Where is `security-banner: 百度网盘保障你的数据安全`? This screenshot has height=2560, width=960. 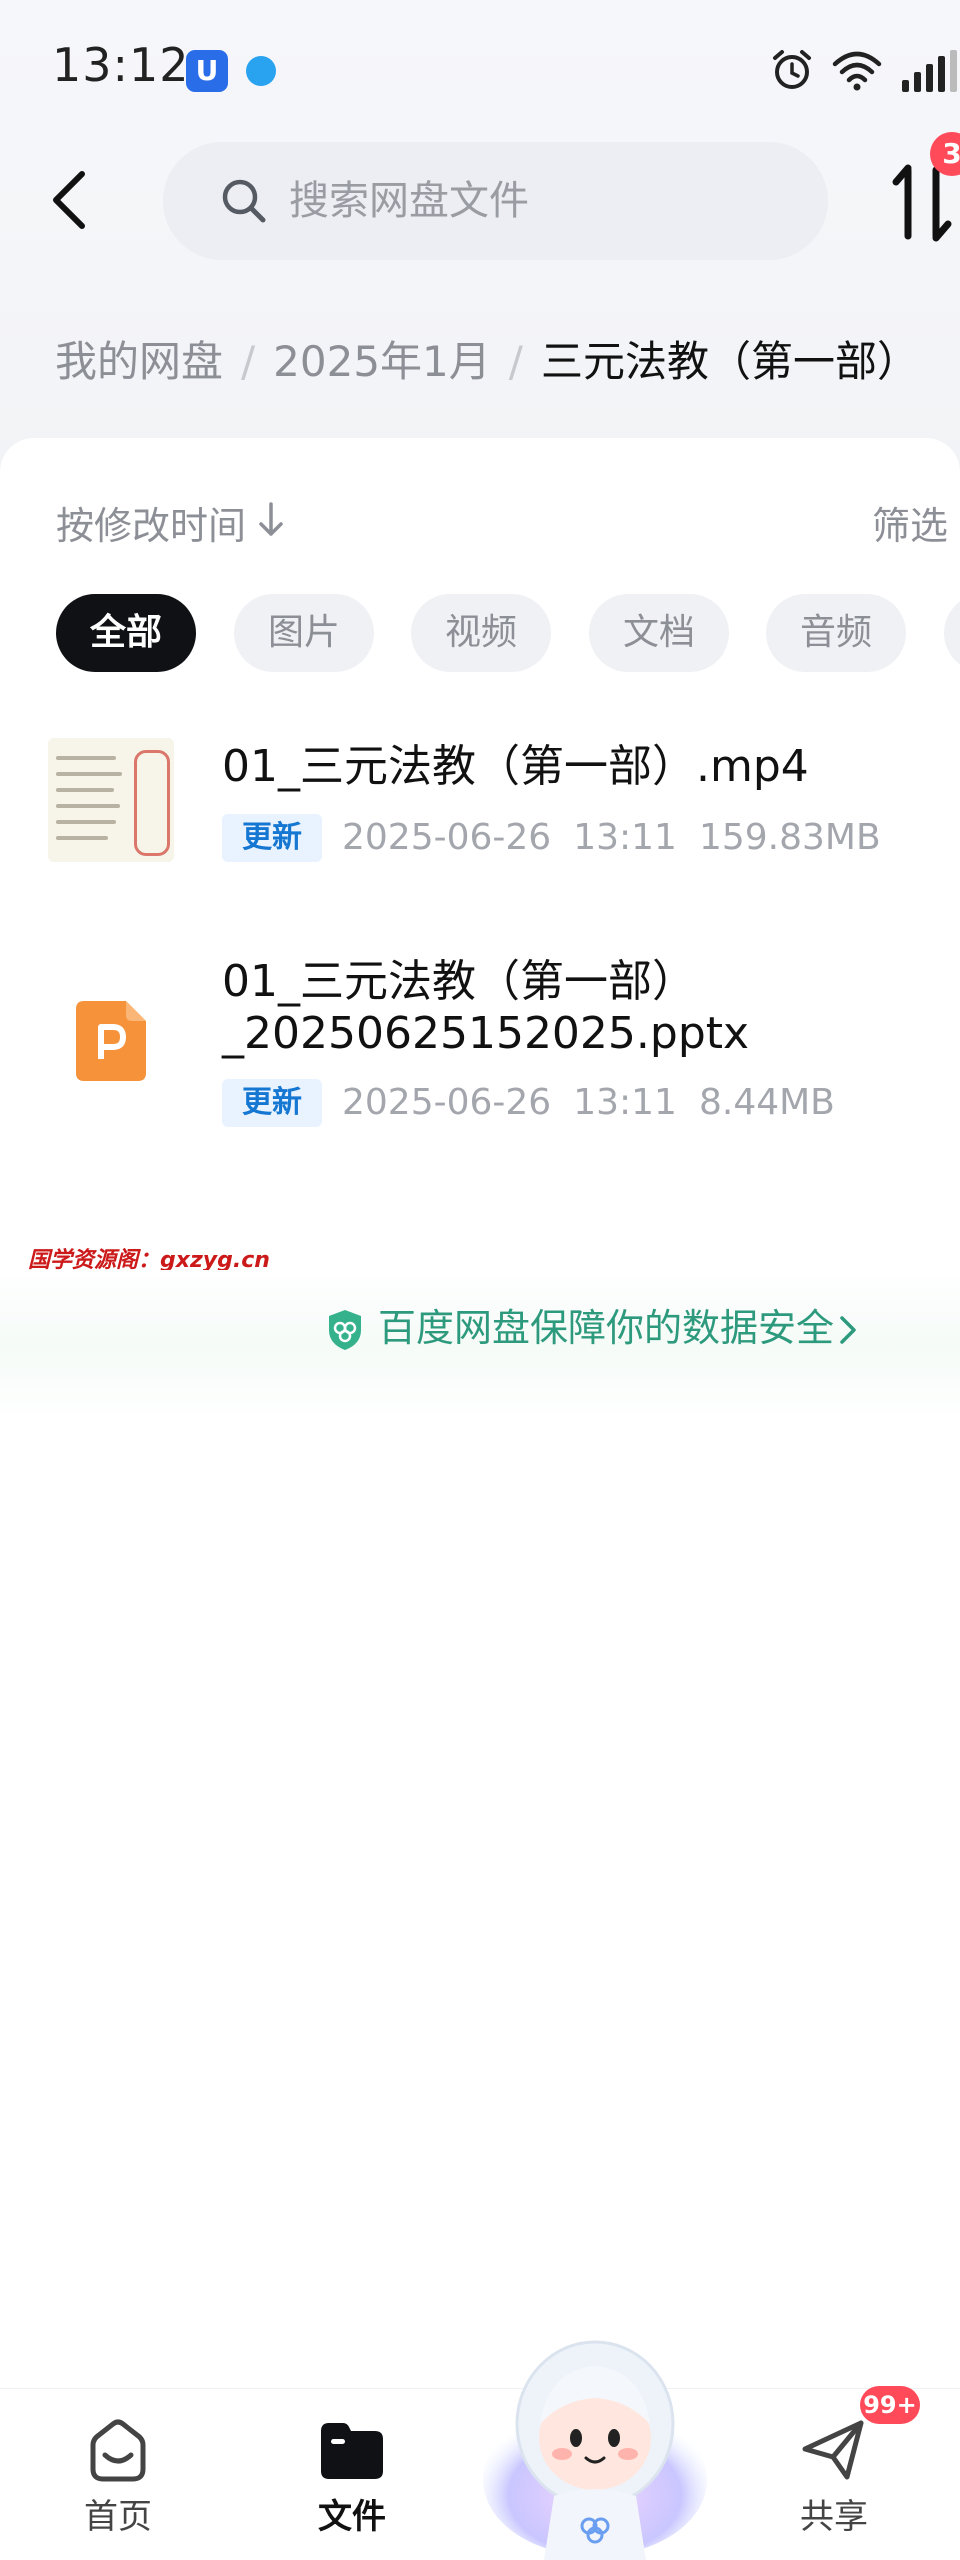
security-banner: 百度网盘保障你的数据安全 is located at coordinates (480, 1345).